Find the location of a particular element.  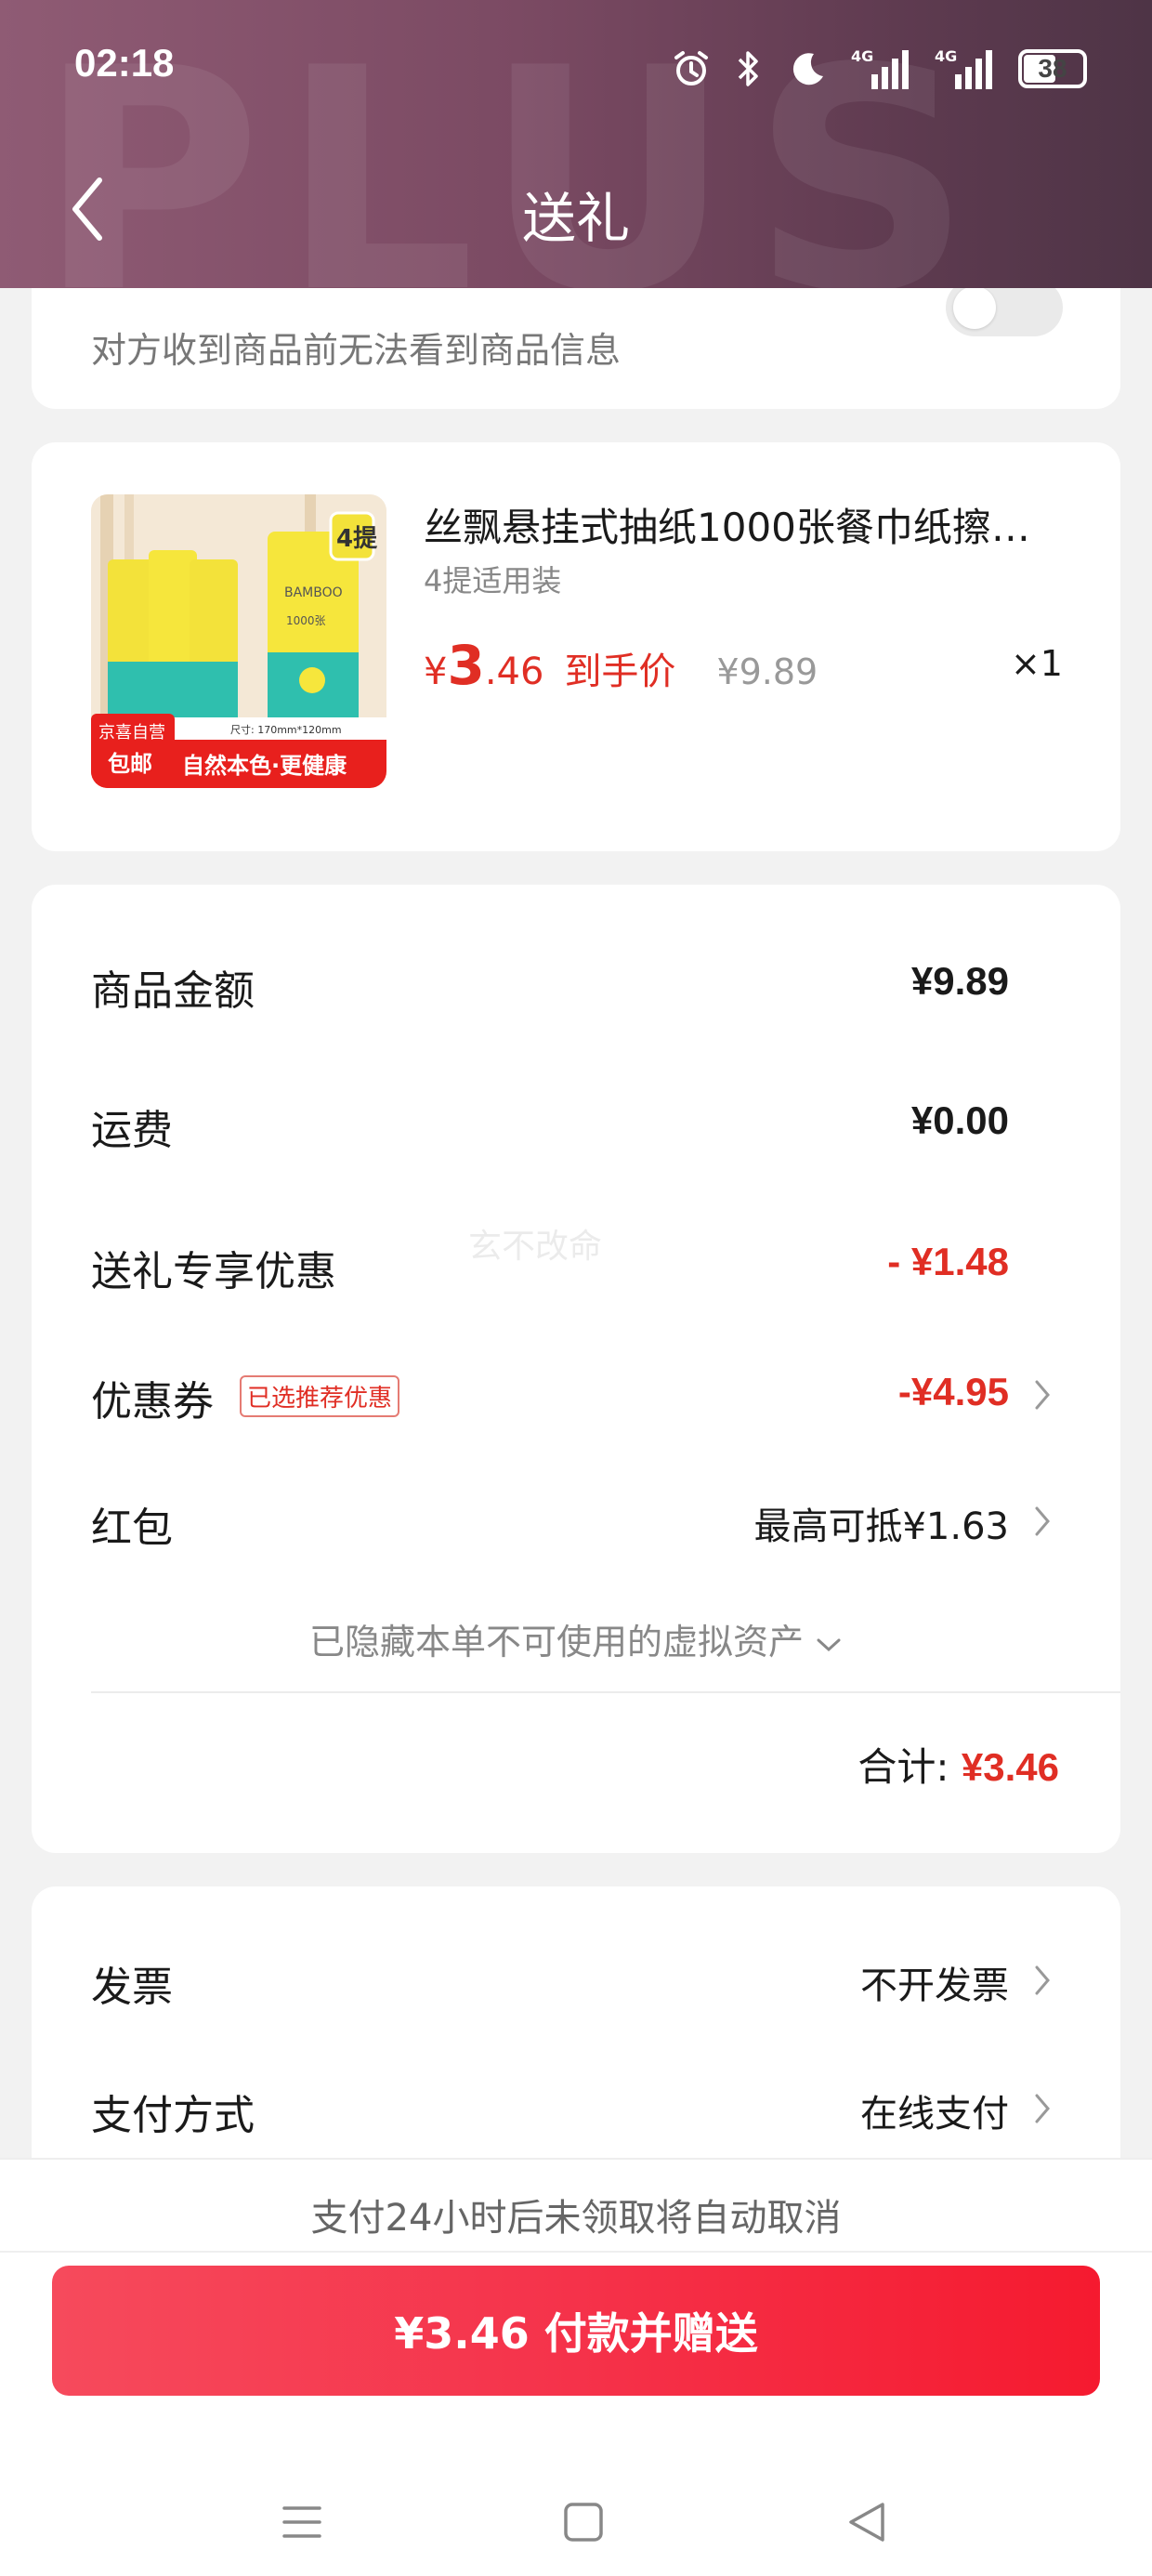

price-decimal: .46 is located at coordinates (514, 672).